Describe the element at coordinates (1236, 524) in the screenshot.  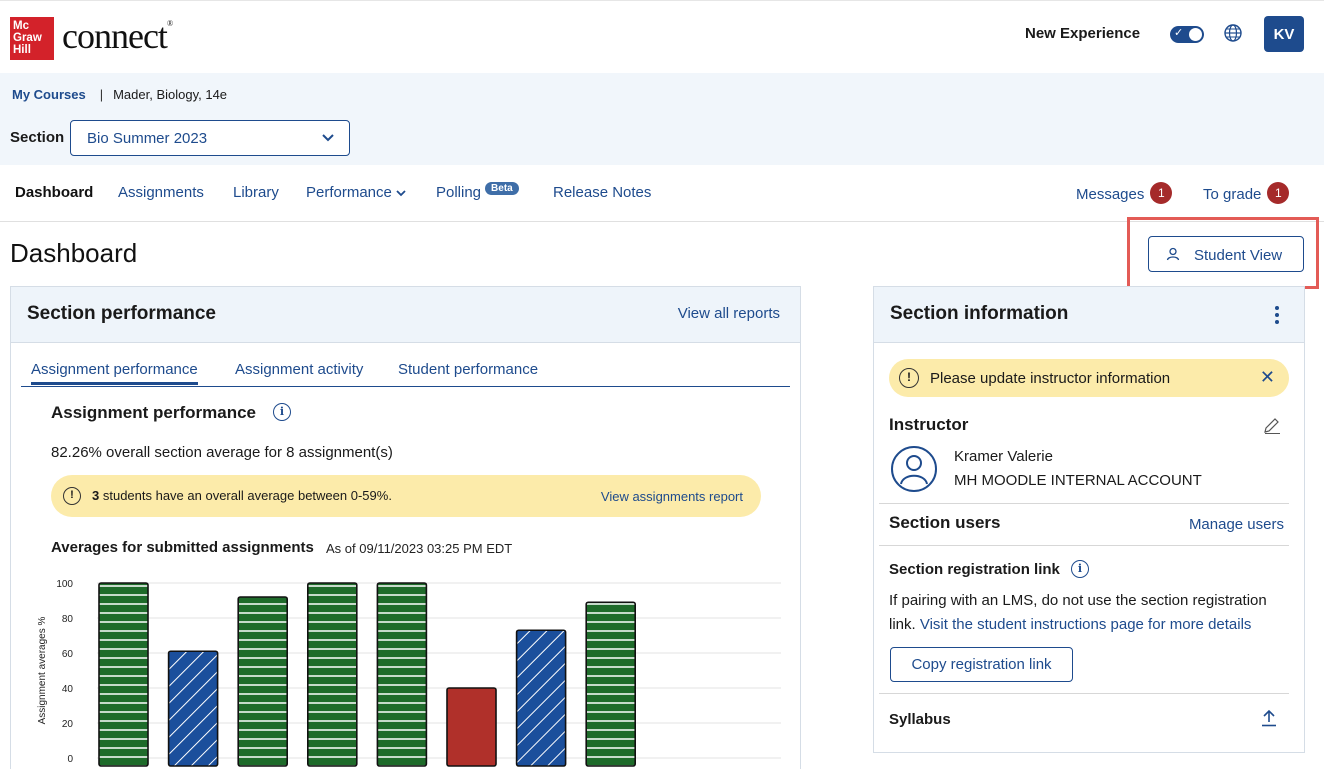
I see `manage-users-link: Manage users` at that location.